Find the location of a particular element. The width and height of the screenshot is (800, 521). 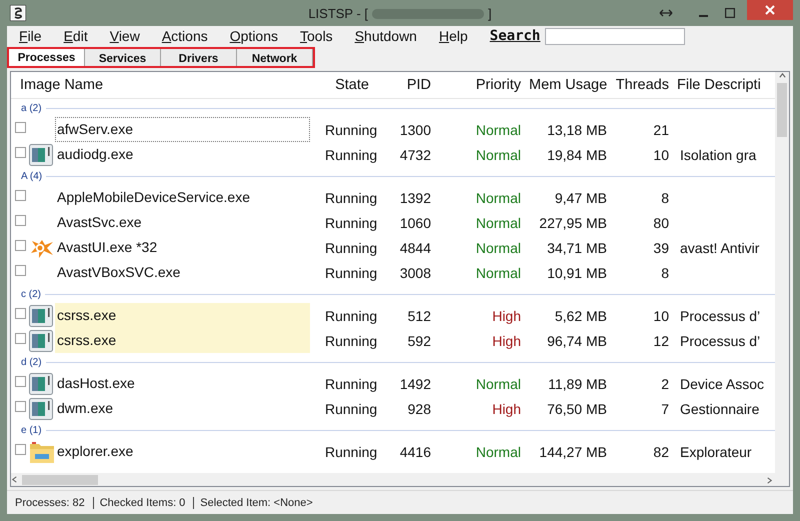

pid-cell-text: 928 is located at coordinates (419, 408).